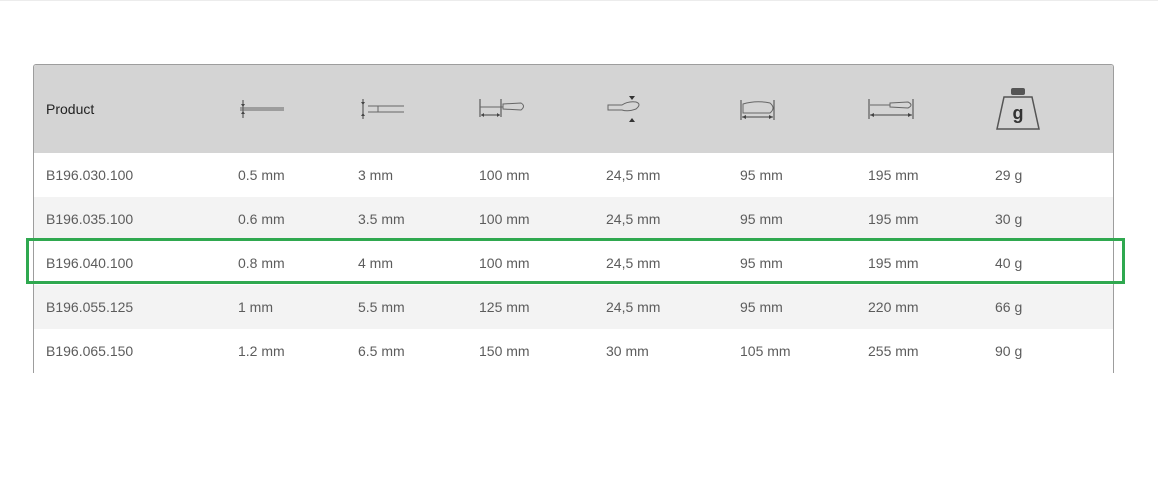 The image size is (1158, 501). Describe the element at coordinates (1009, 351) in the screenshot. I see `cell-weight: 90 g` at that location.